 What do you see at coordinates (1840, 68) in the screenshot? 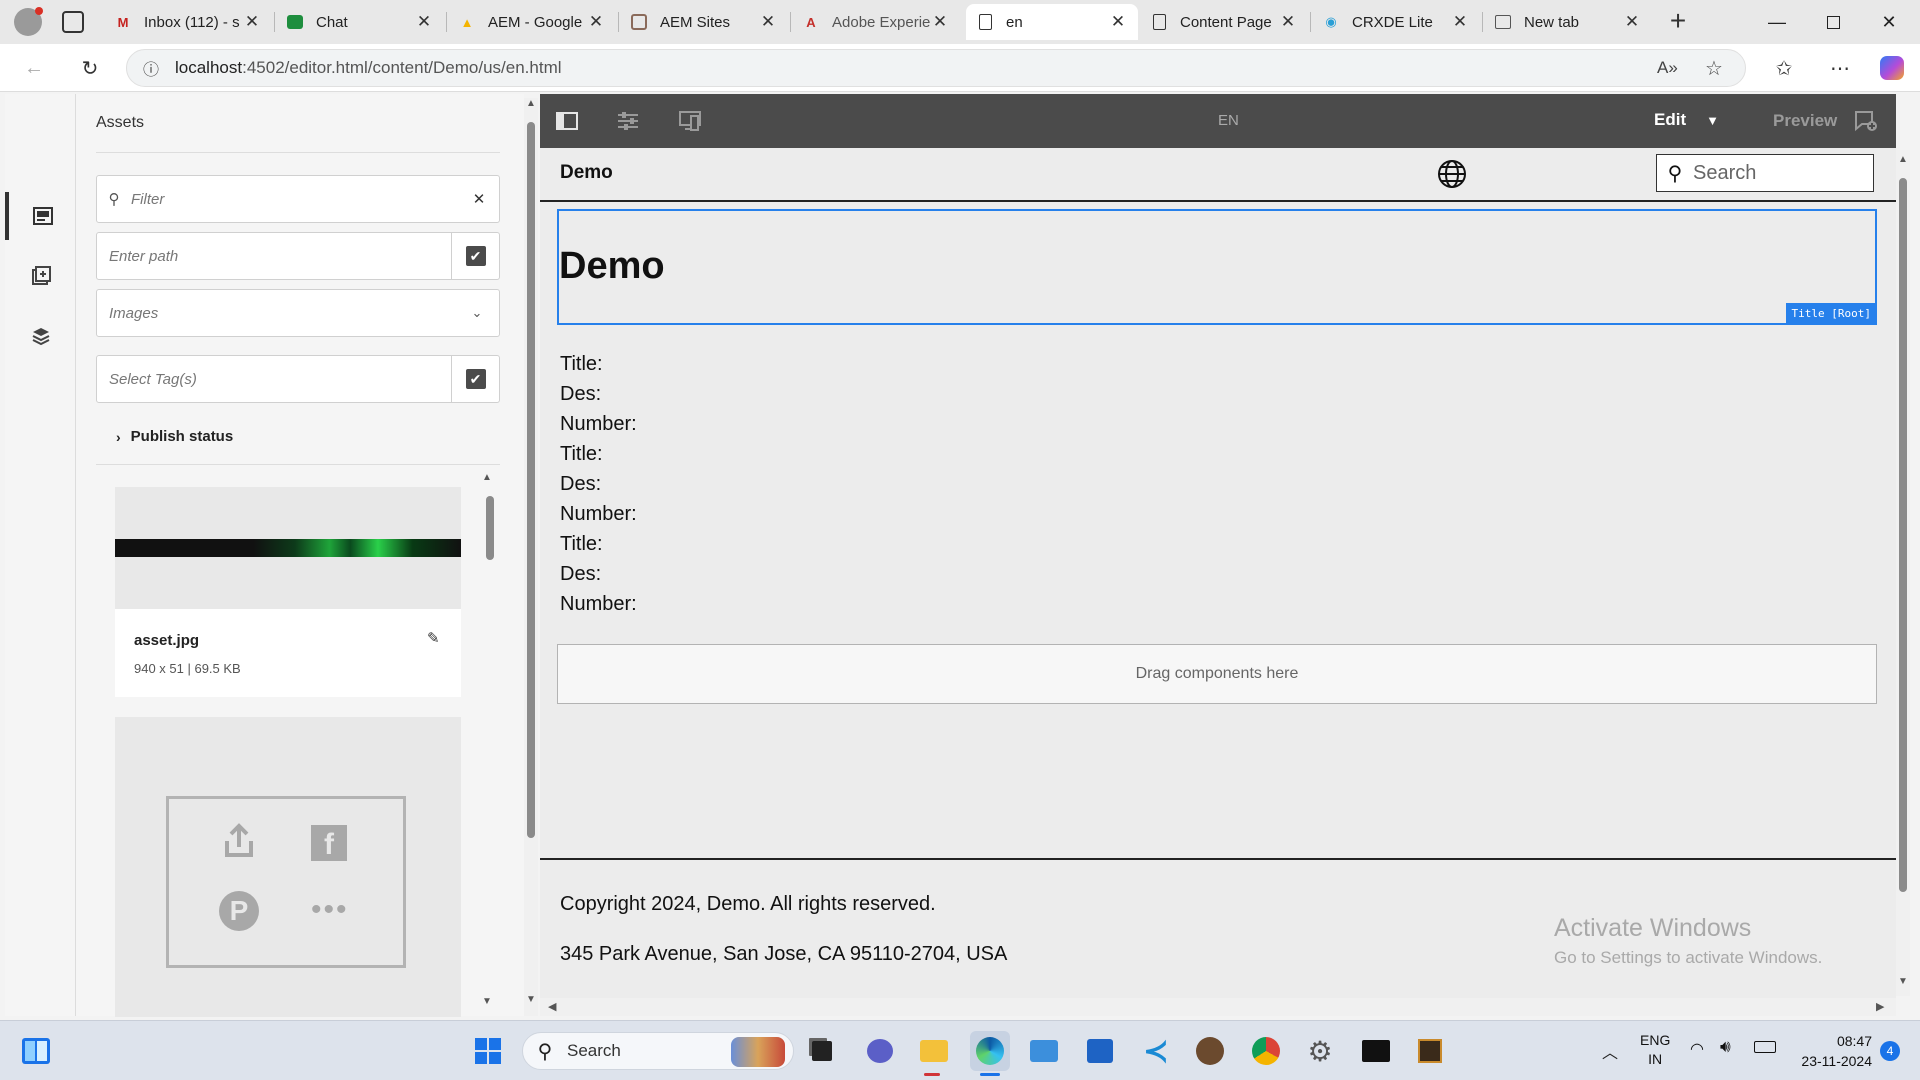
I see `more-menu-icon: ⋯` at bounding box center [1840, 68].